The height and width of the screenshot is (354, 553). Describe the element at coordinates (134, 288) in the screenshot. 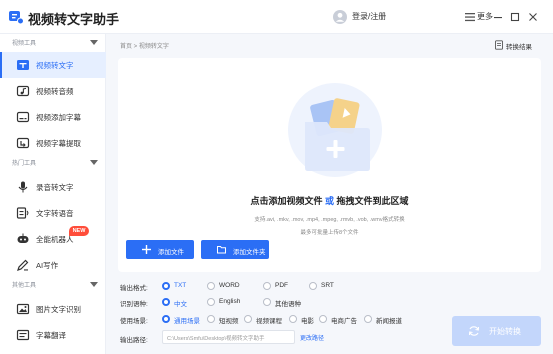

I see `output-format-label: 输出格式:` at that location.